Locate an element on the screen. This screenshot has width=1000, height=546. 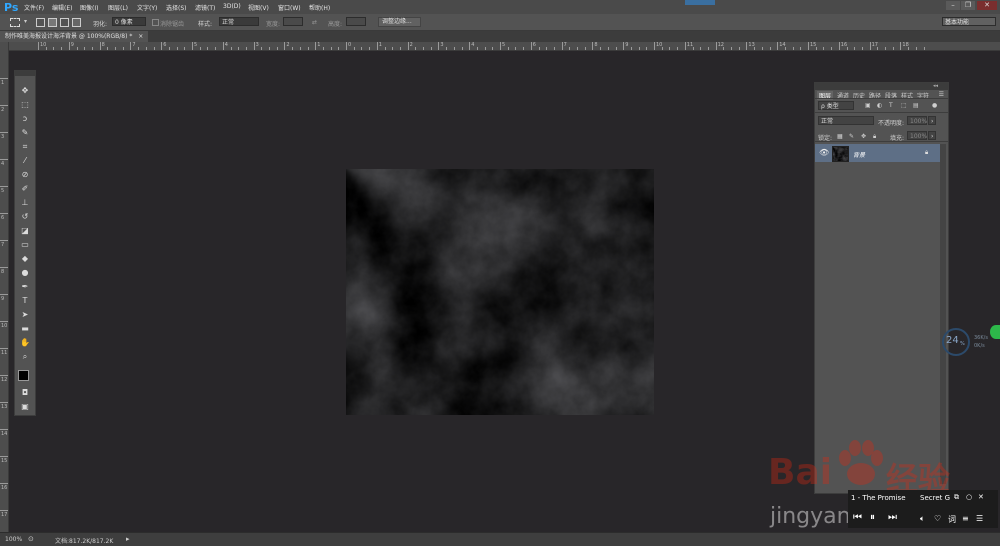
eraser-tool-icon: ◪ is located at coordinates (25, 231).